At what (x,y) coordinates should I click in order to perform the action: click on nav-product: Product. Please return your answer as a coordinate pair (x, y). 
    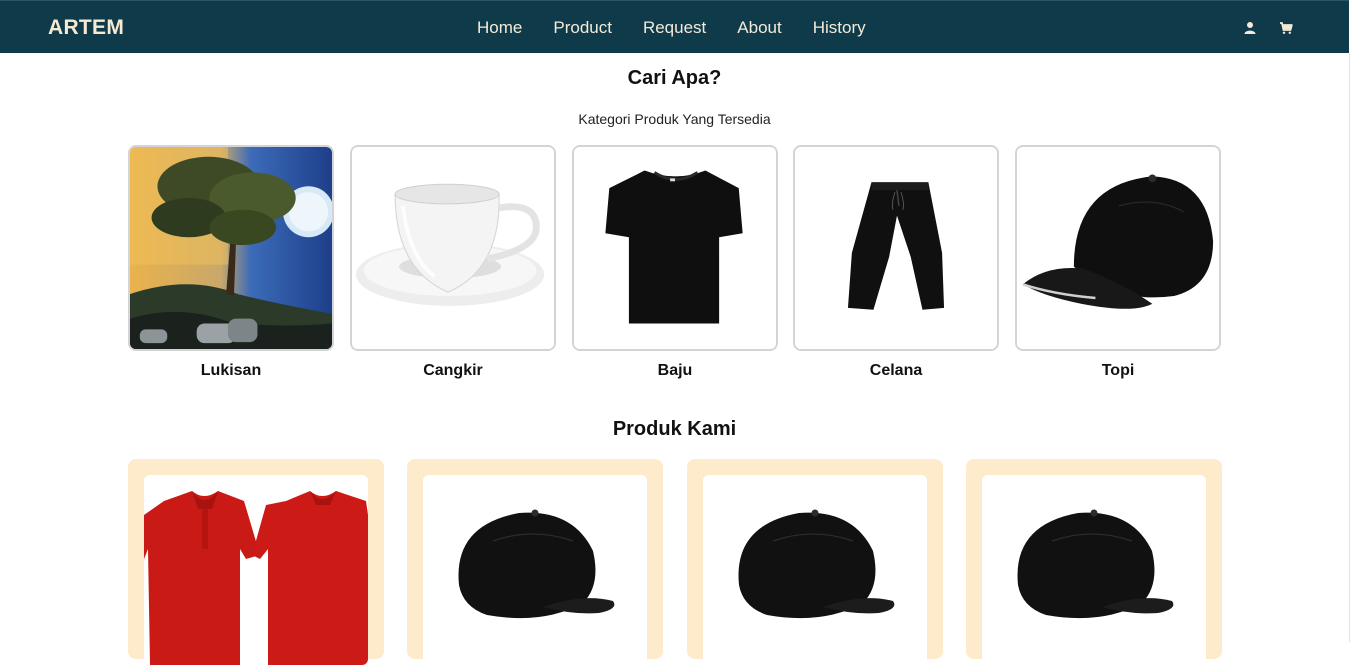
    Looking at the image, I should click on (582, 28).